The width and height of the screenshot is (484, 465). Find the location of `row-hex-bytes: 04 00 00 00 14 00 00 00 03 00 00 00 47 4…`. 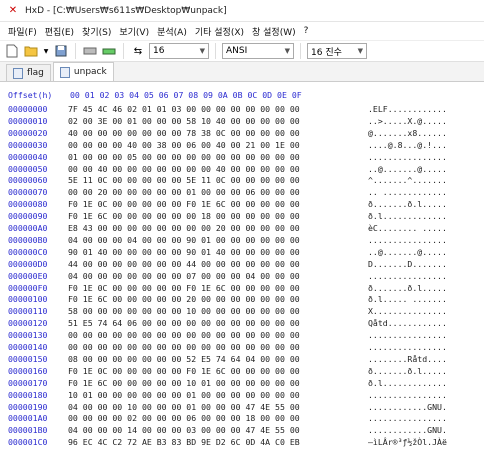

row-hex-bytes: 04 00 00 00 14 00 00 00 03 00 00 00 47 4… is located at coordinates (218, 430).